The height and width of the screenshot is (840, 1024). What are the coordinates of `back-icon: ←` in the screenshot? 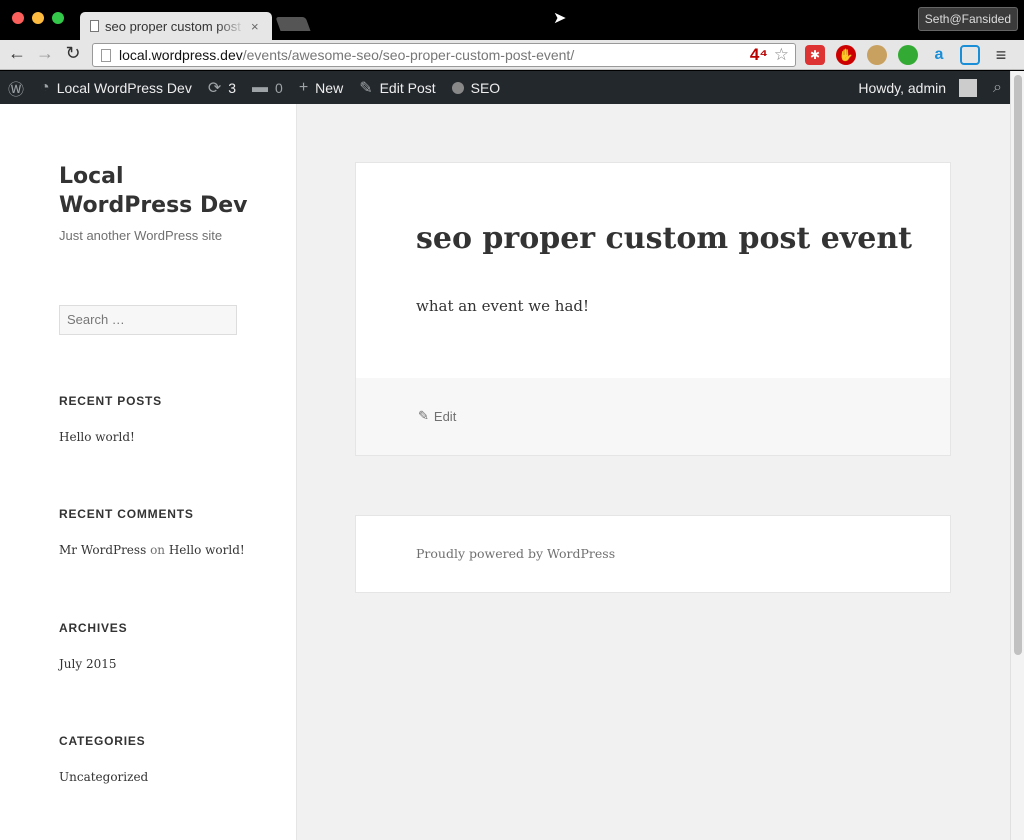 It's located at (17, 53).